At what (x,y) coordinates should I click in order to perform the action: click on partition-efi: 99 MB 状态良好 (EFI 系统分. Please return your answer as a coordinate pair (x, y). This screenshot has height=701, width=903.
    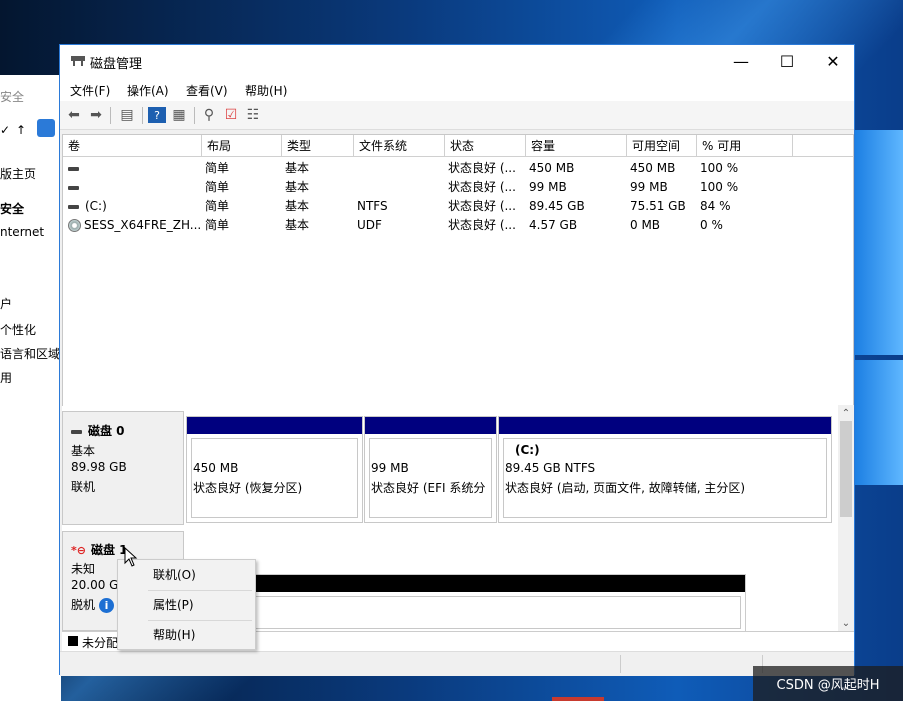
    Looking at the image, I should click on (430, 469).